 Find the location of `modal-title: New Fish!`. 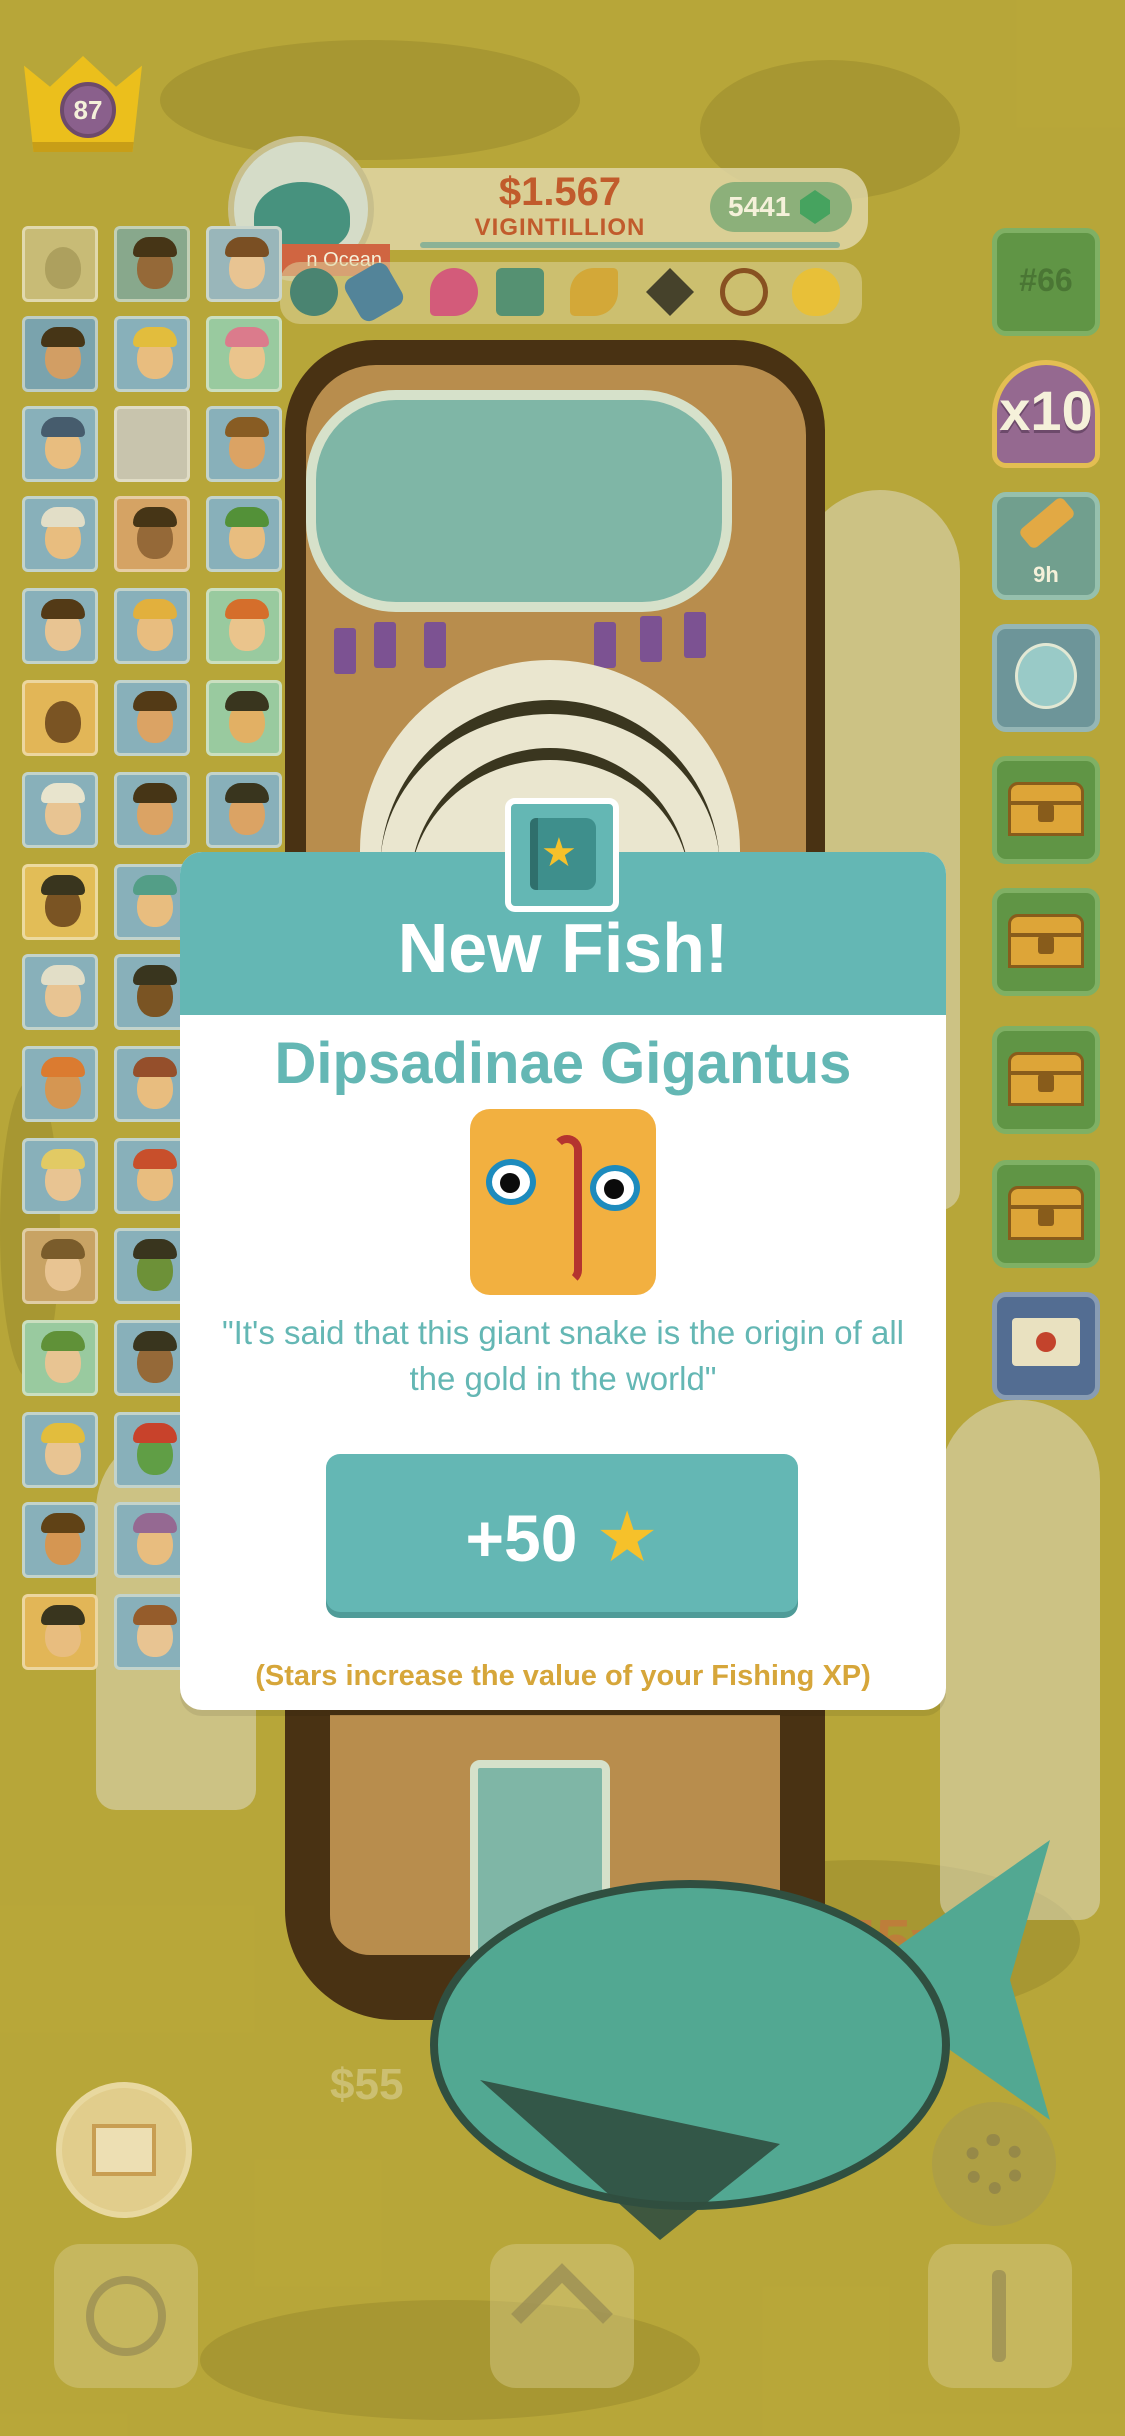

modal-title: New Fish! is located at coordinates (563, 948).